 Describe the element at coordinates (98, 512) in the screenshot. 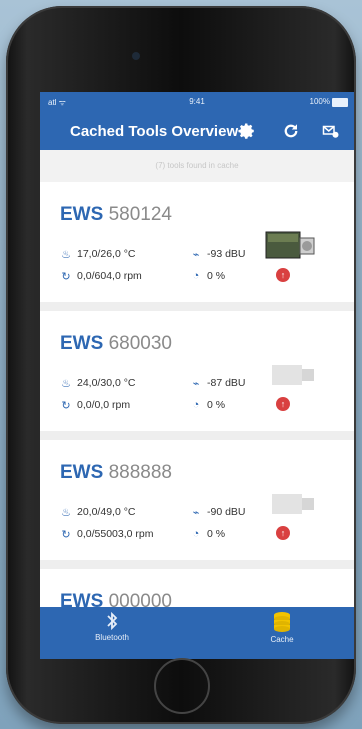

I see `temperature-metric: ♨ 20,0/49,0 °C` at that location.